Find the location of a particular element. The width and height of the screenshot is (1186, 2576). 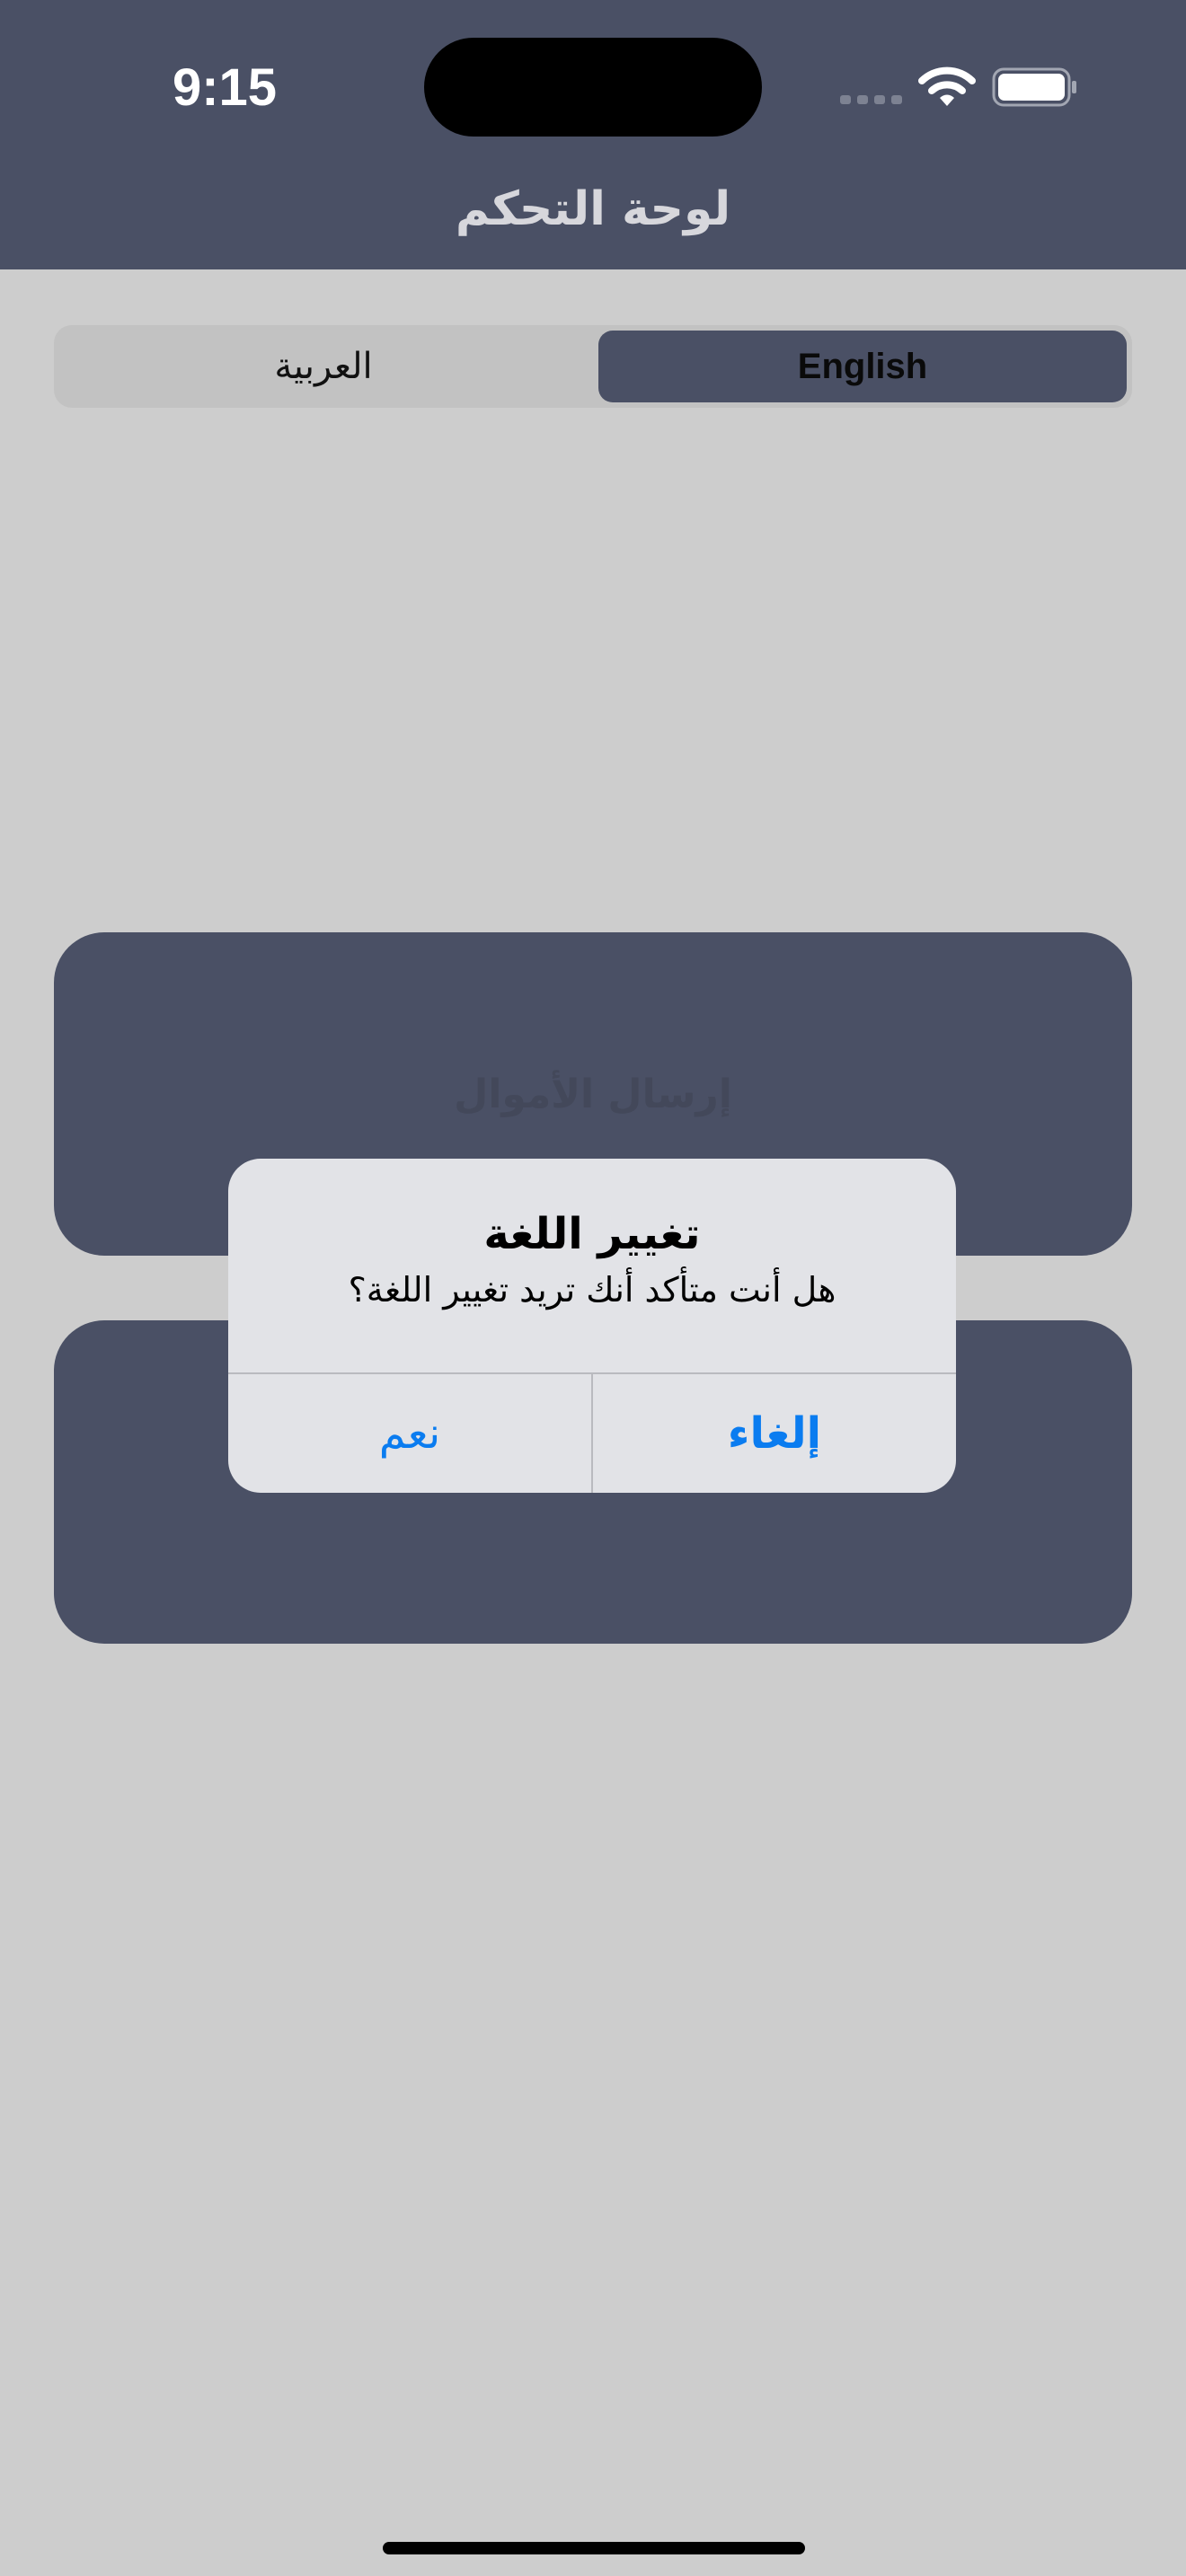

navigation-bar: 9:15 لوحة التحكم is located at coordinates (593, 134).